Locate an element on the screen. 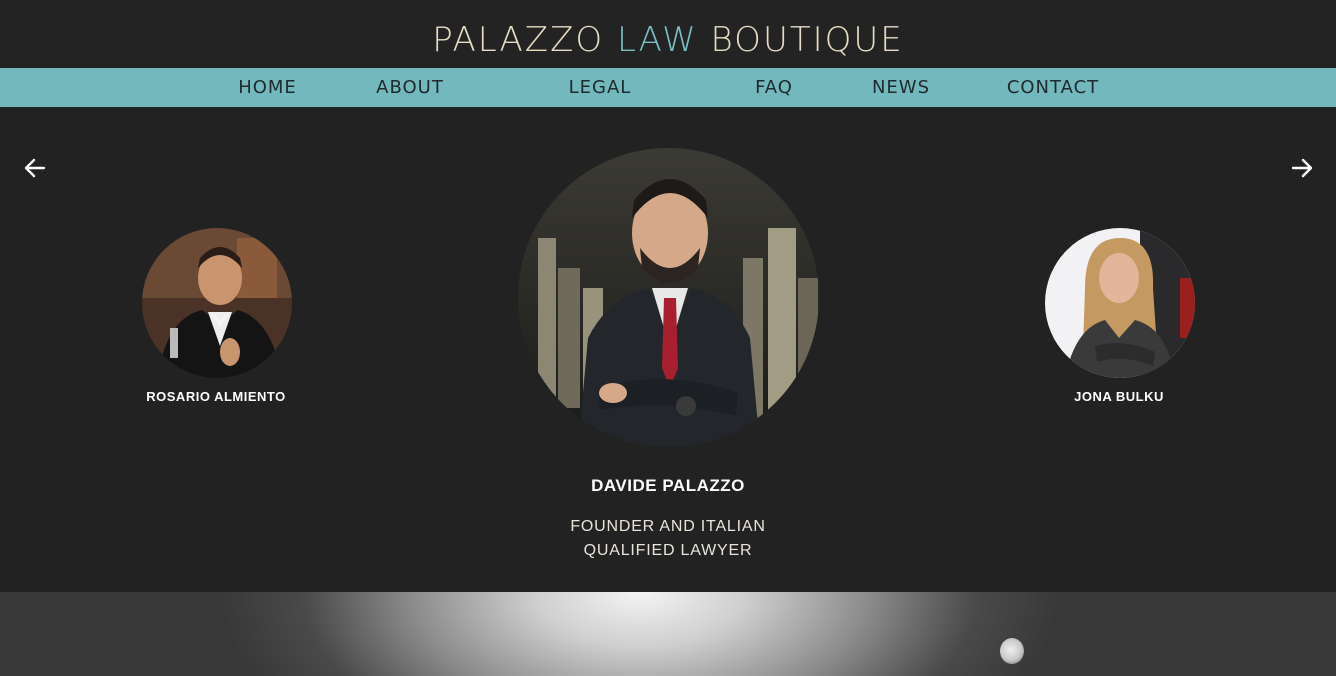 The height and width of the screenshot is (676, 1336). nav-home: HOME is located at coordinates (267, 87).